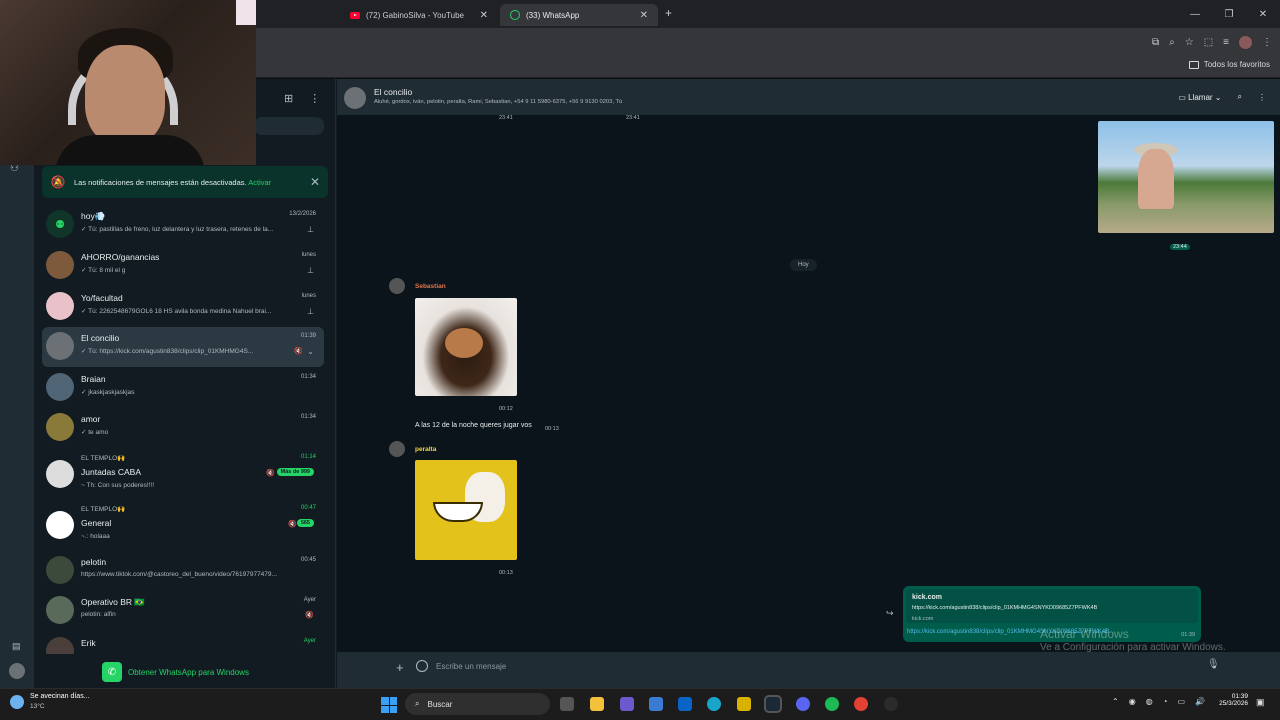 The width and height of the screenshot is (1280, 720). I want to click on tray-app-icon: ◔, so click(1165, 701).